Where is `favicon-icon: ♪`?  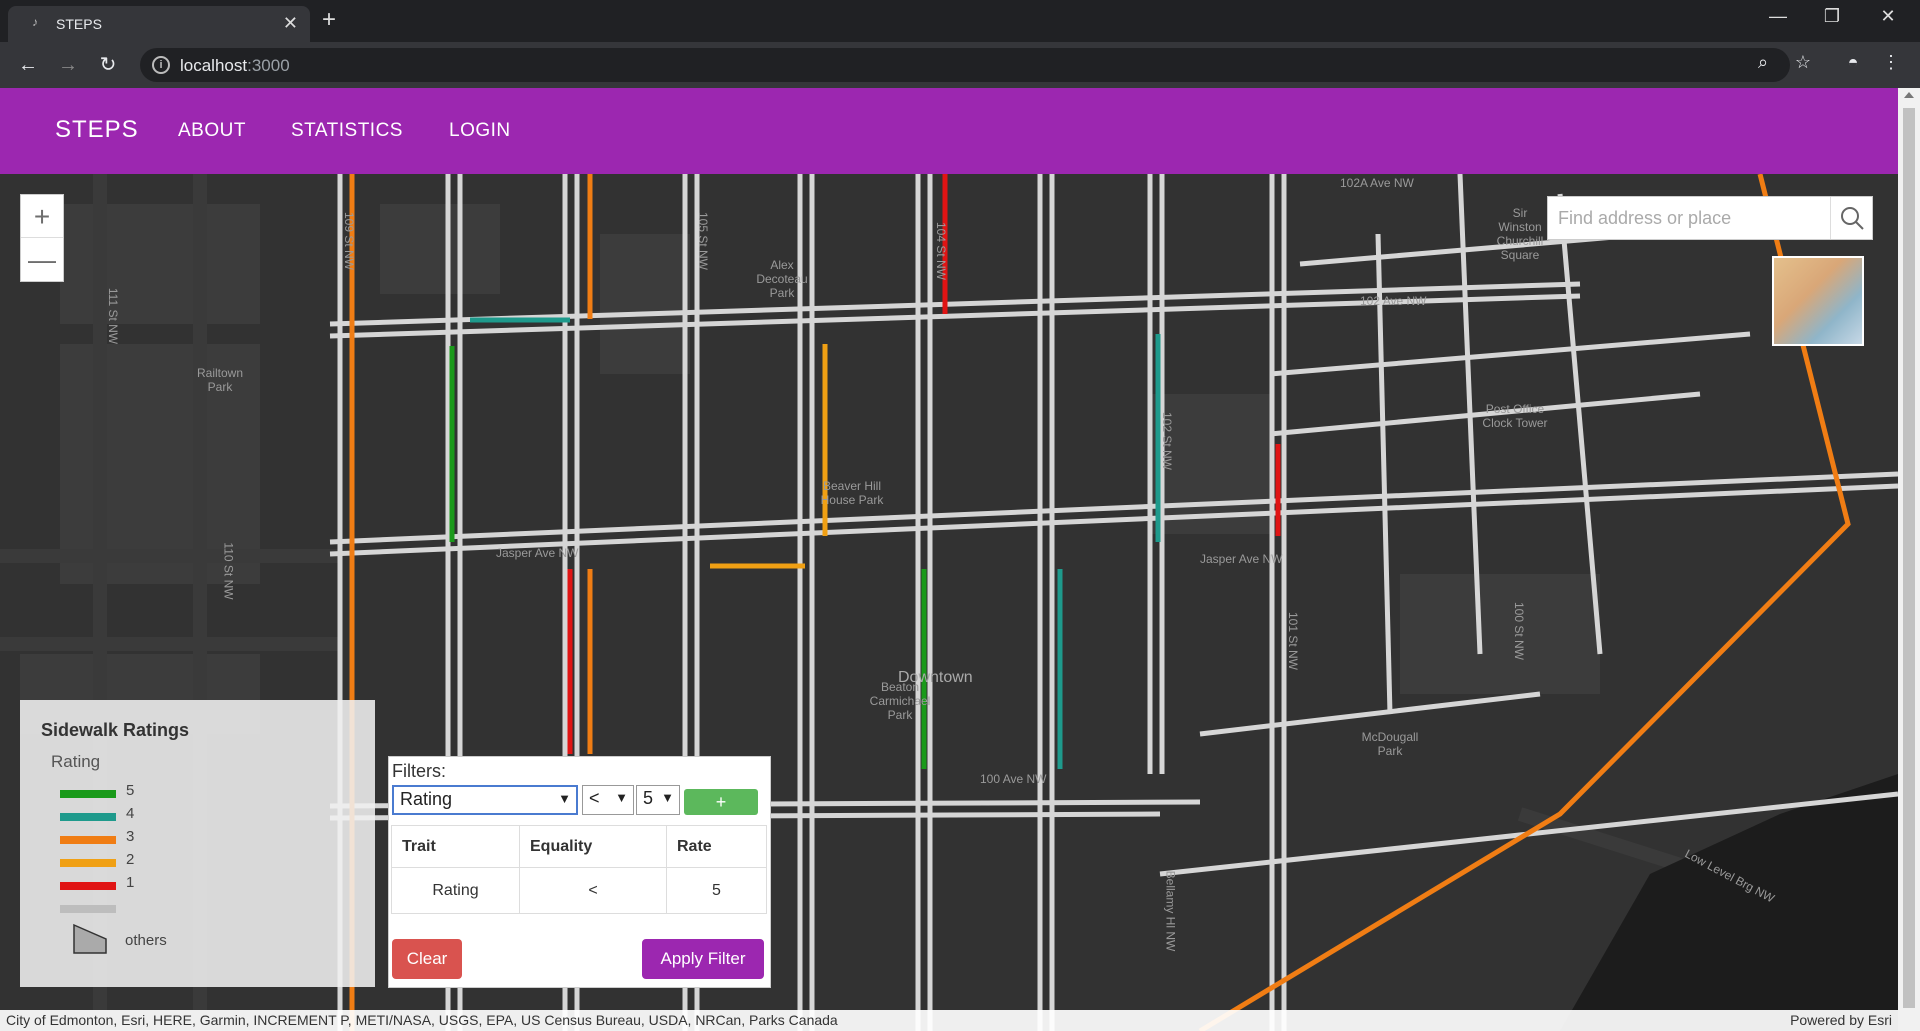 favicon-icon: ♪ is located at coordinates (35, 22).